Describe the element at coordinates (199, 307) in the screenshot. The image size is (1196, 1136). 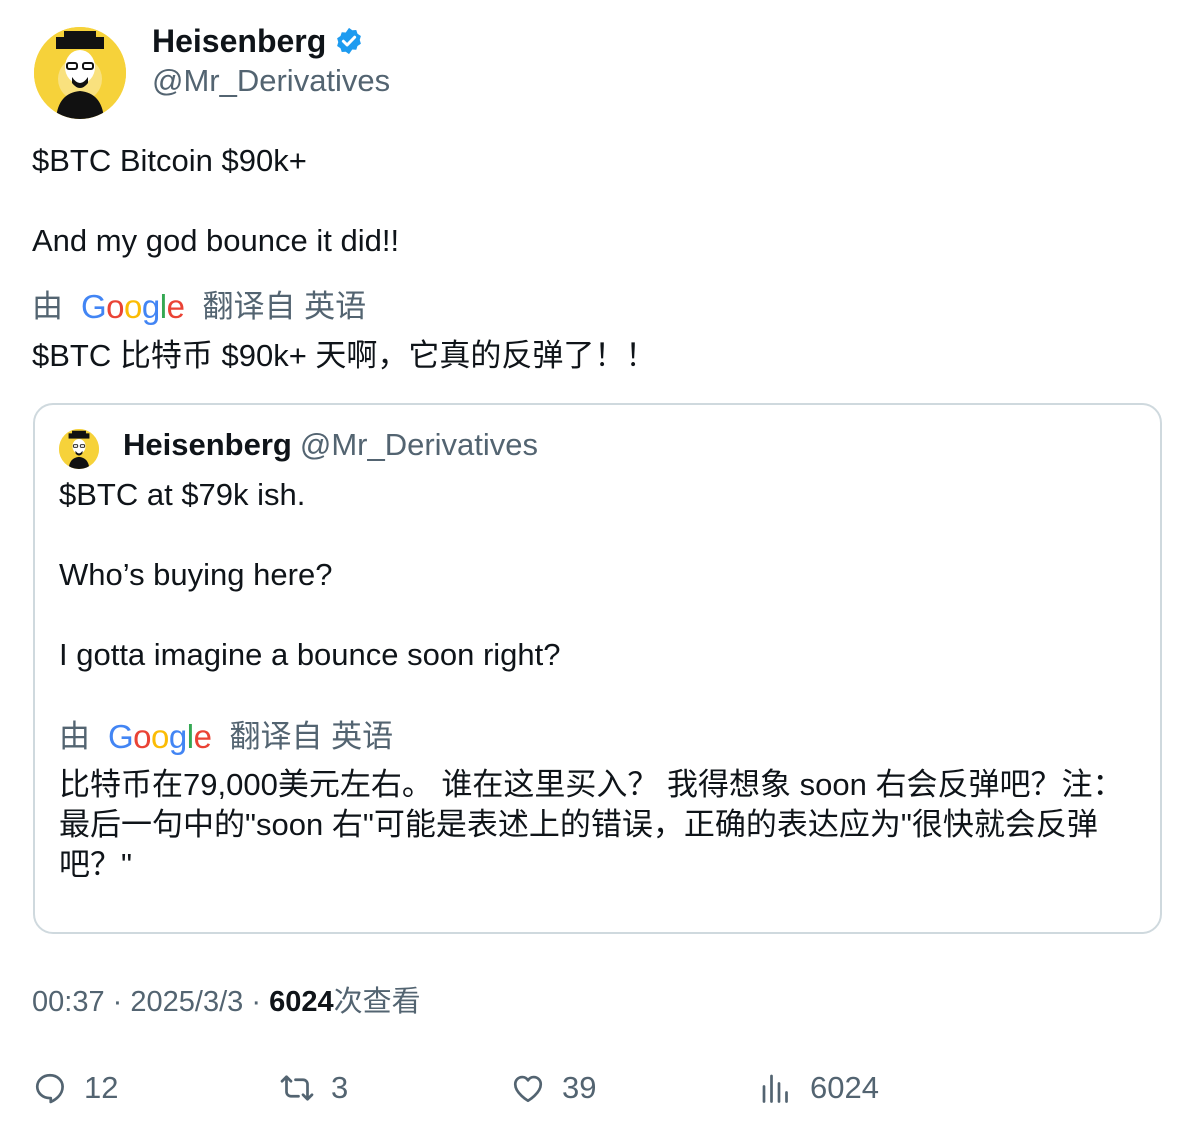
I see `translation-attribution: 由 Google 翻译自 英语` at that location.